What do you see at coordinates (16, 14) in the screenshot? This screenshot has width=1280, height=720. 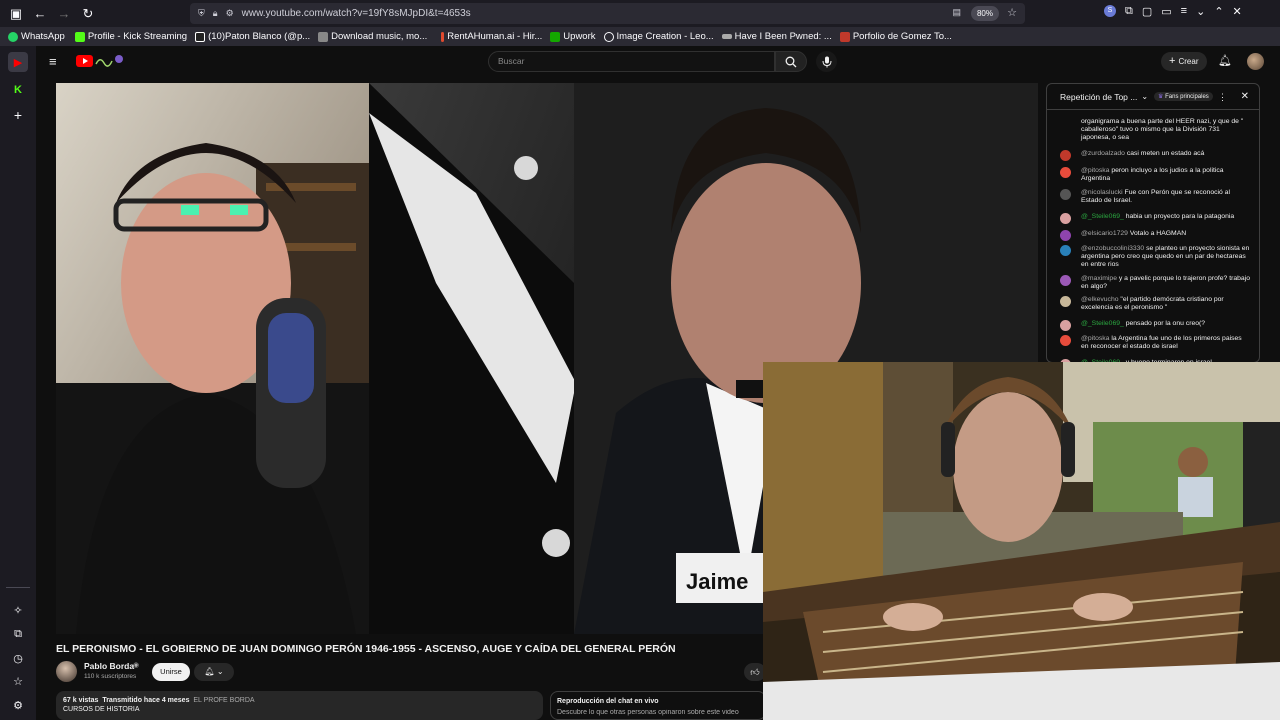 I see `sidebar-toggle-icon: ▣` at bounding box center [16, 14].